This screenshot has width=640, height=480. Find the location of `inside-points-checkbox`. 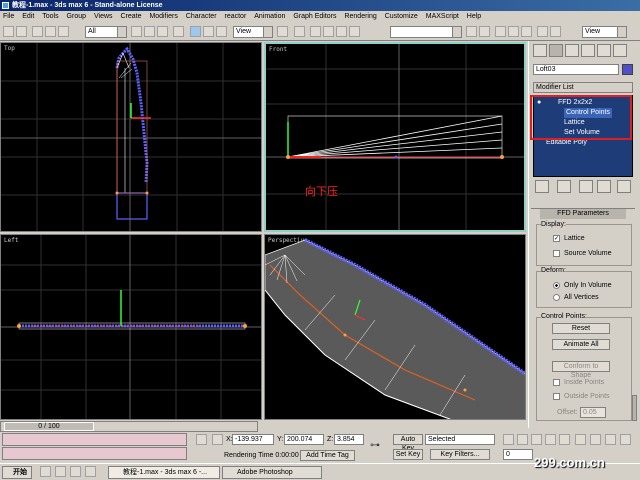

inside-points-checkbox is located at coordinates (556, 382).